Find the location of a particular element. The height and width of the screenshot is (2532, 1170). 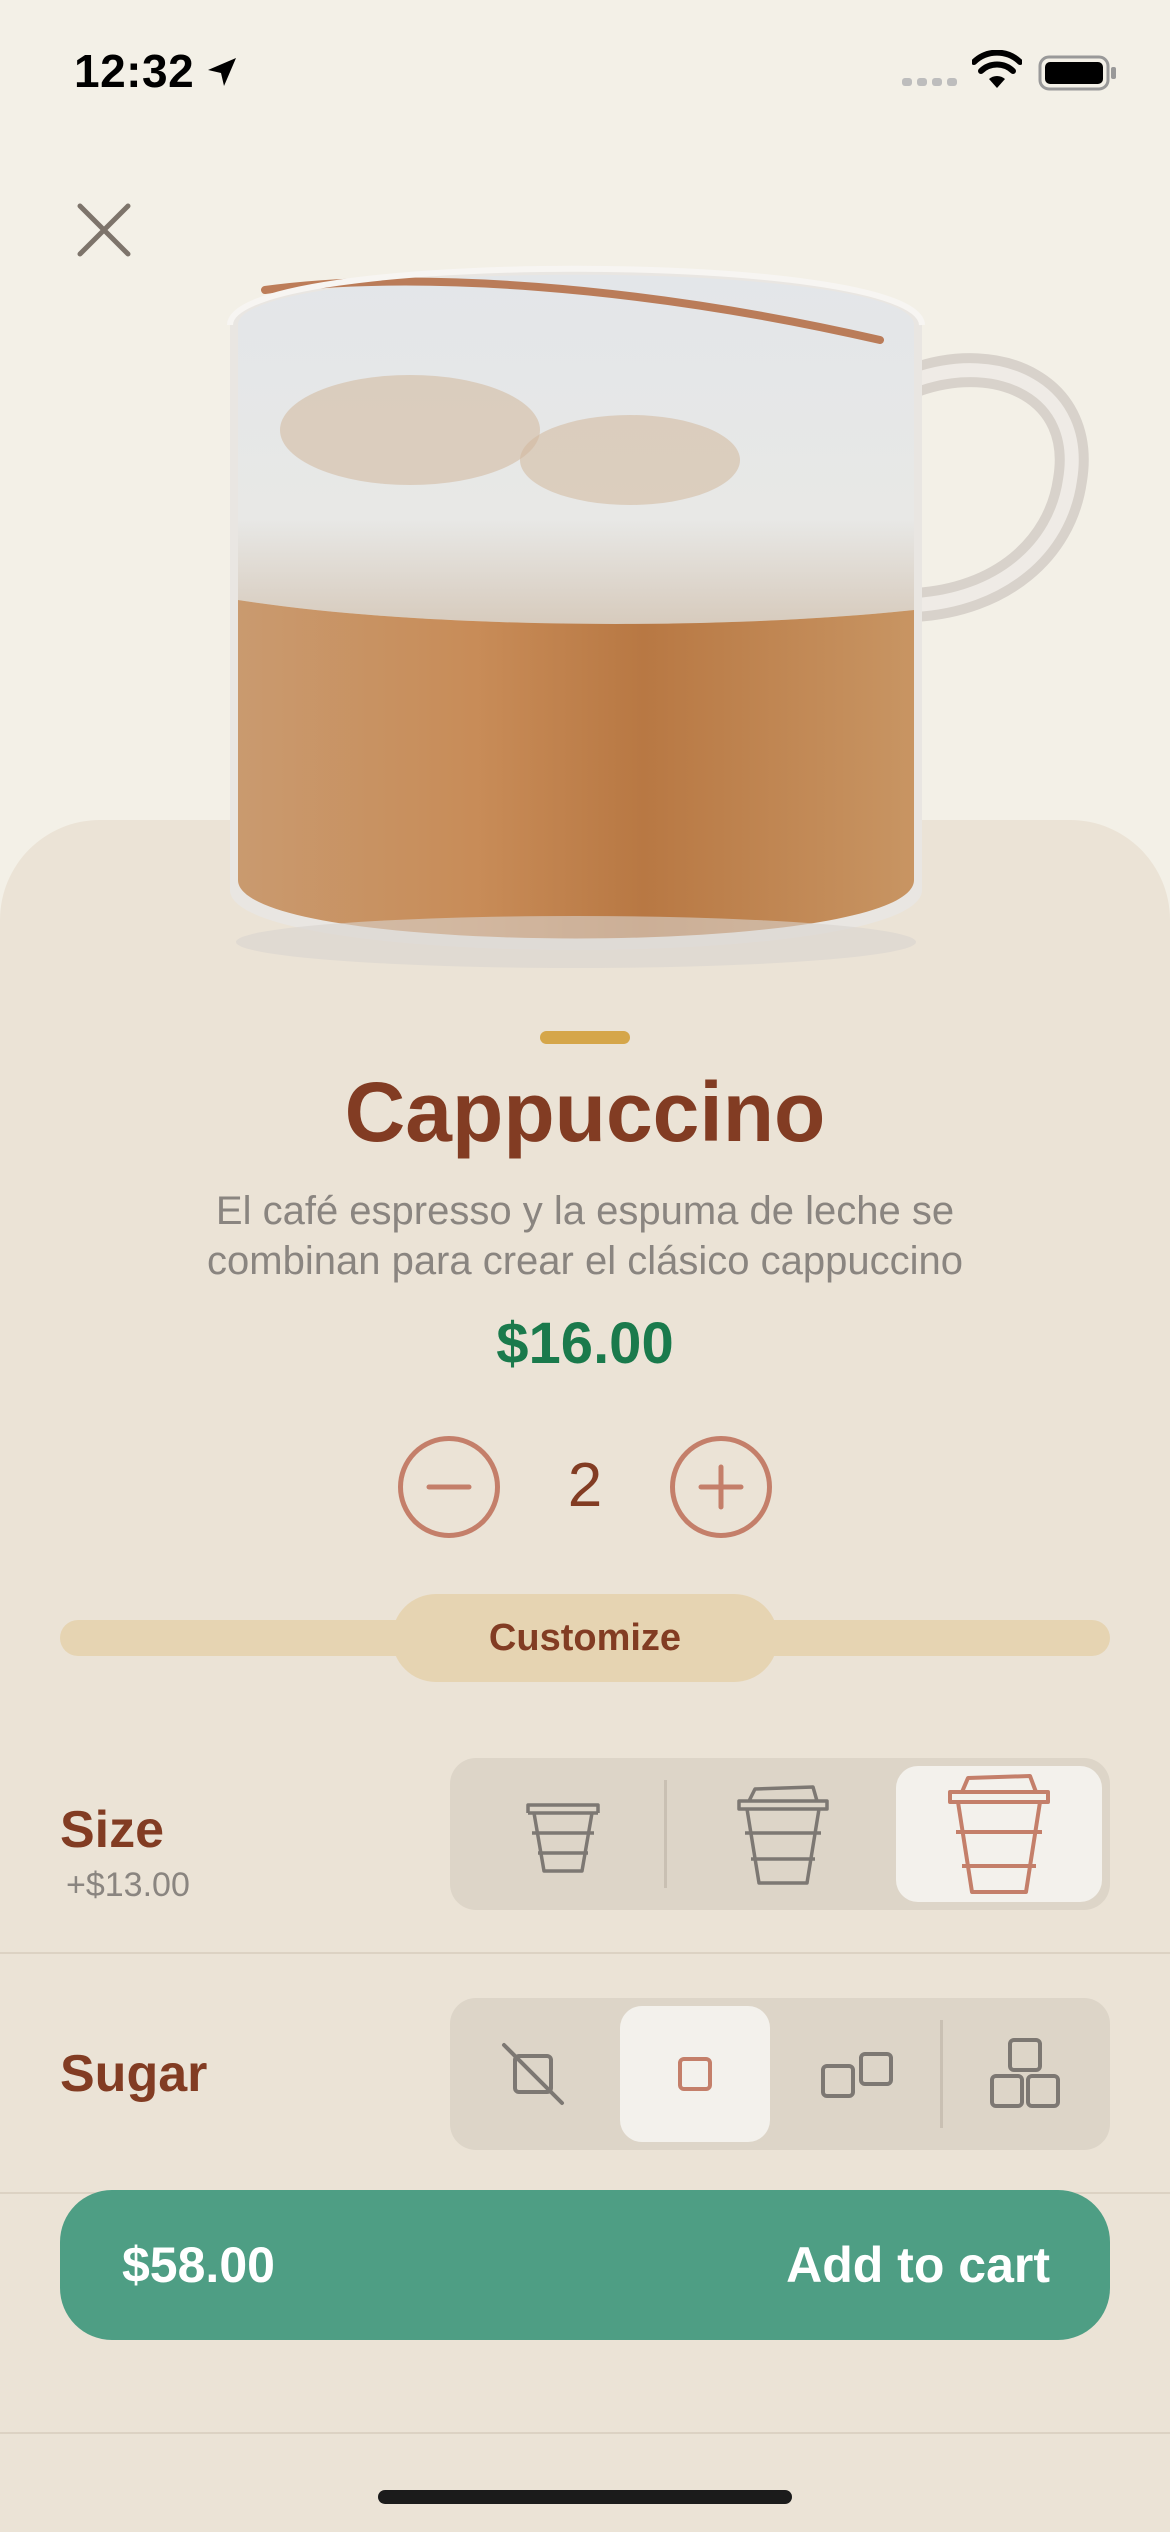

sugar-option-two is located at coordinates (857, 2074).